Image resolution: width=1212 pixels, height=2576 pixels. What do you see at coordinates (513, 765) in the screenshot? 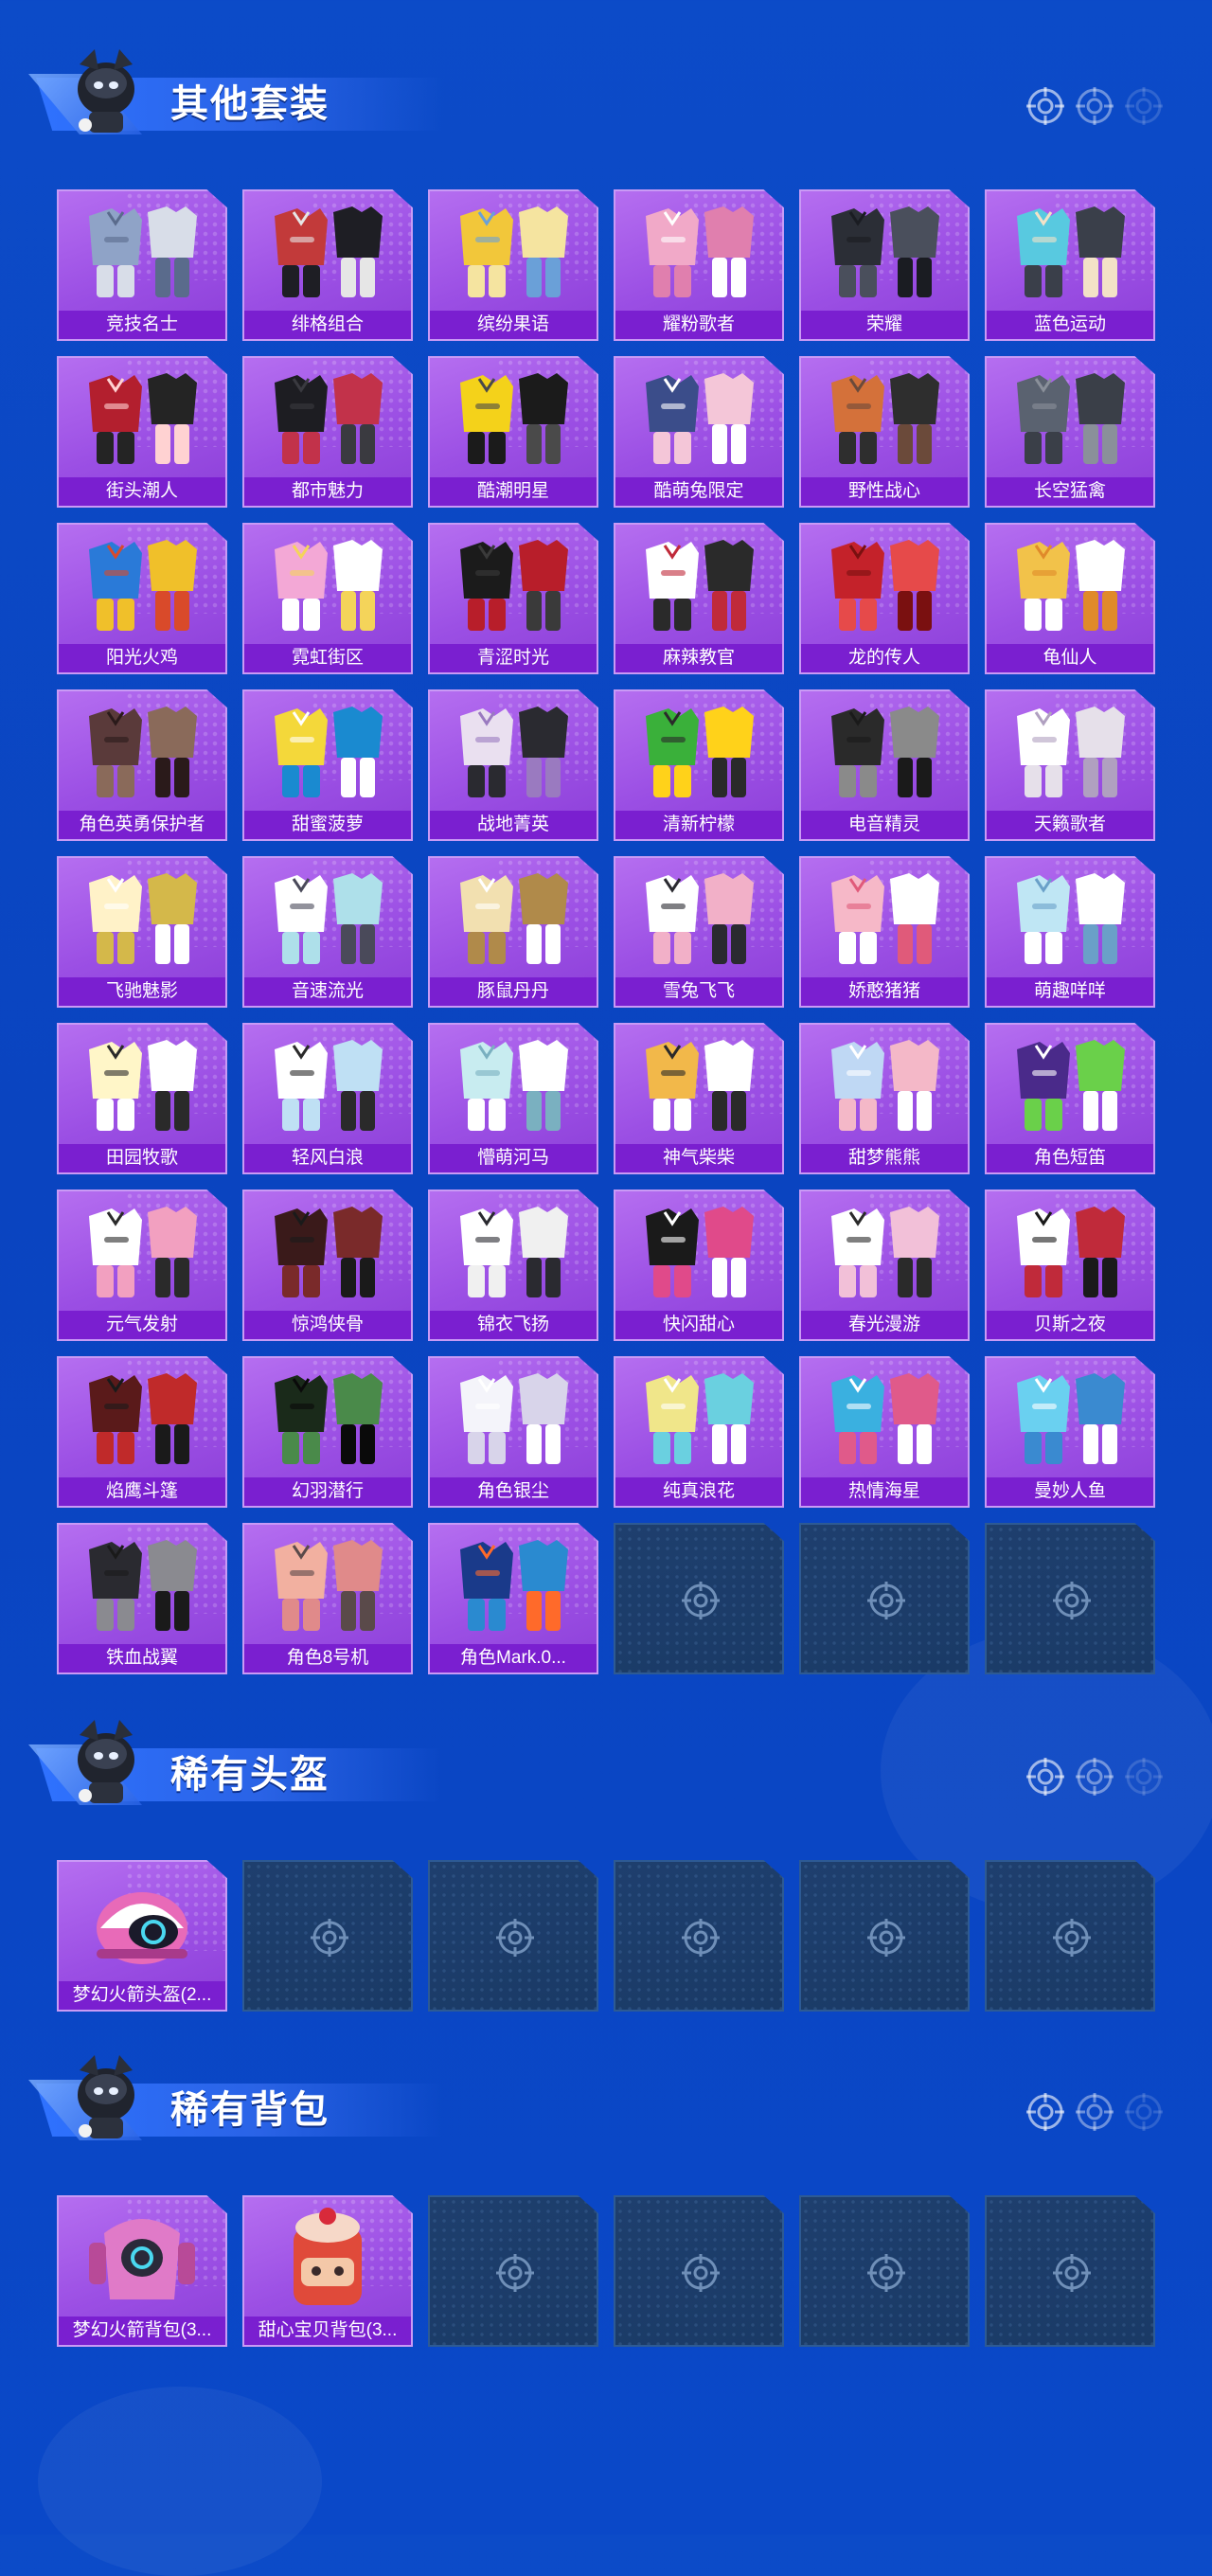
I see `item-card: 战地菁英` at bounding box center [513, 765].